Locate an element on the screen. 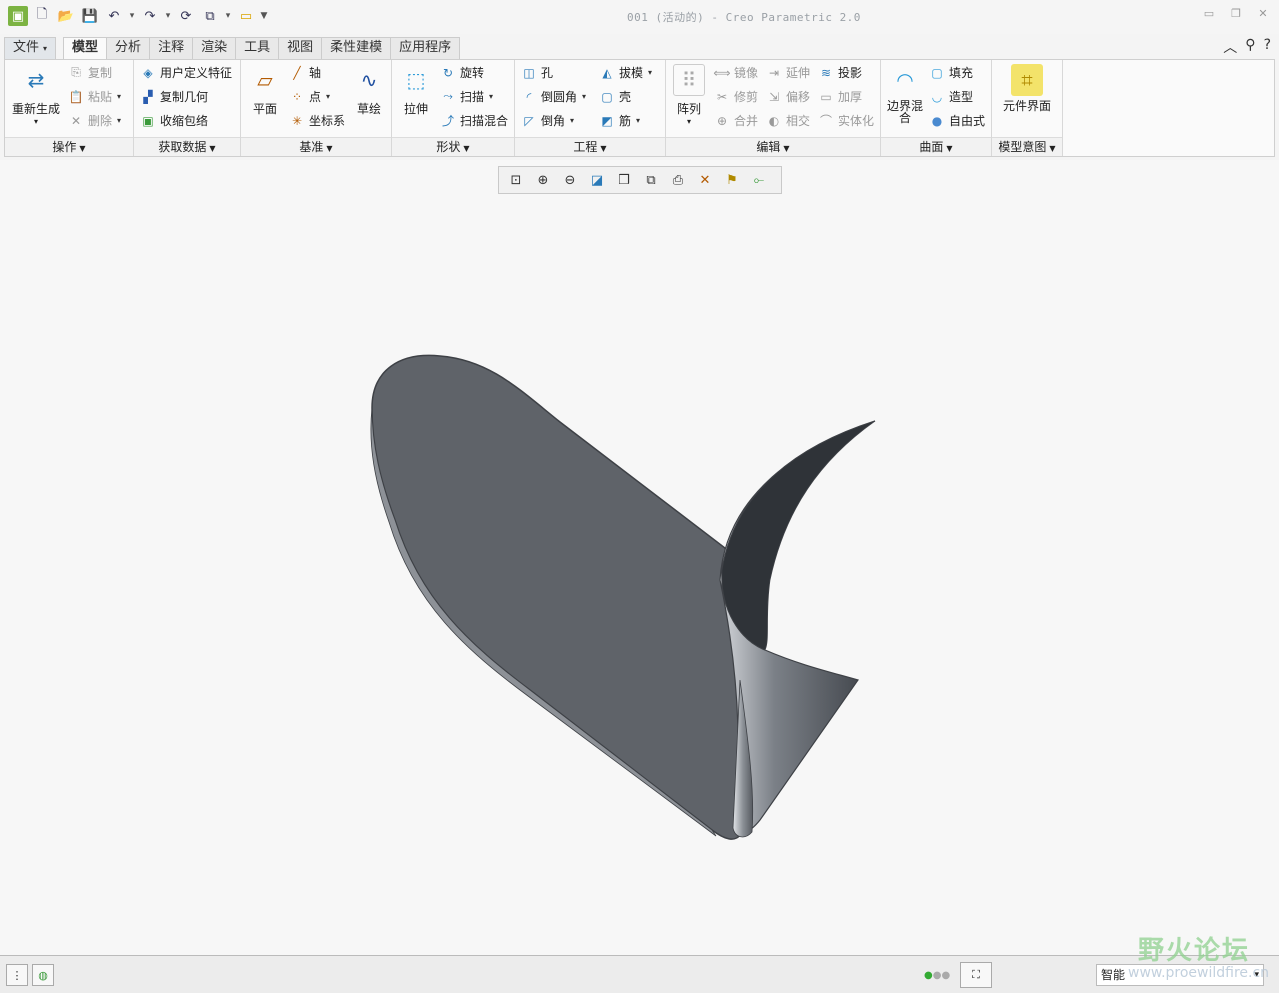 This screenshot has height=993, width=1279. trim-button: ✂ 修剪 is located at coordinates (736, 96).